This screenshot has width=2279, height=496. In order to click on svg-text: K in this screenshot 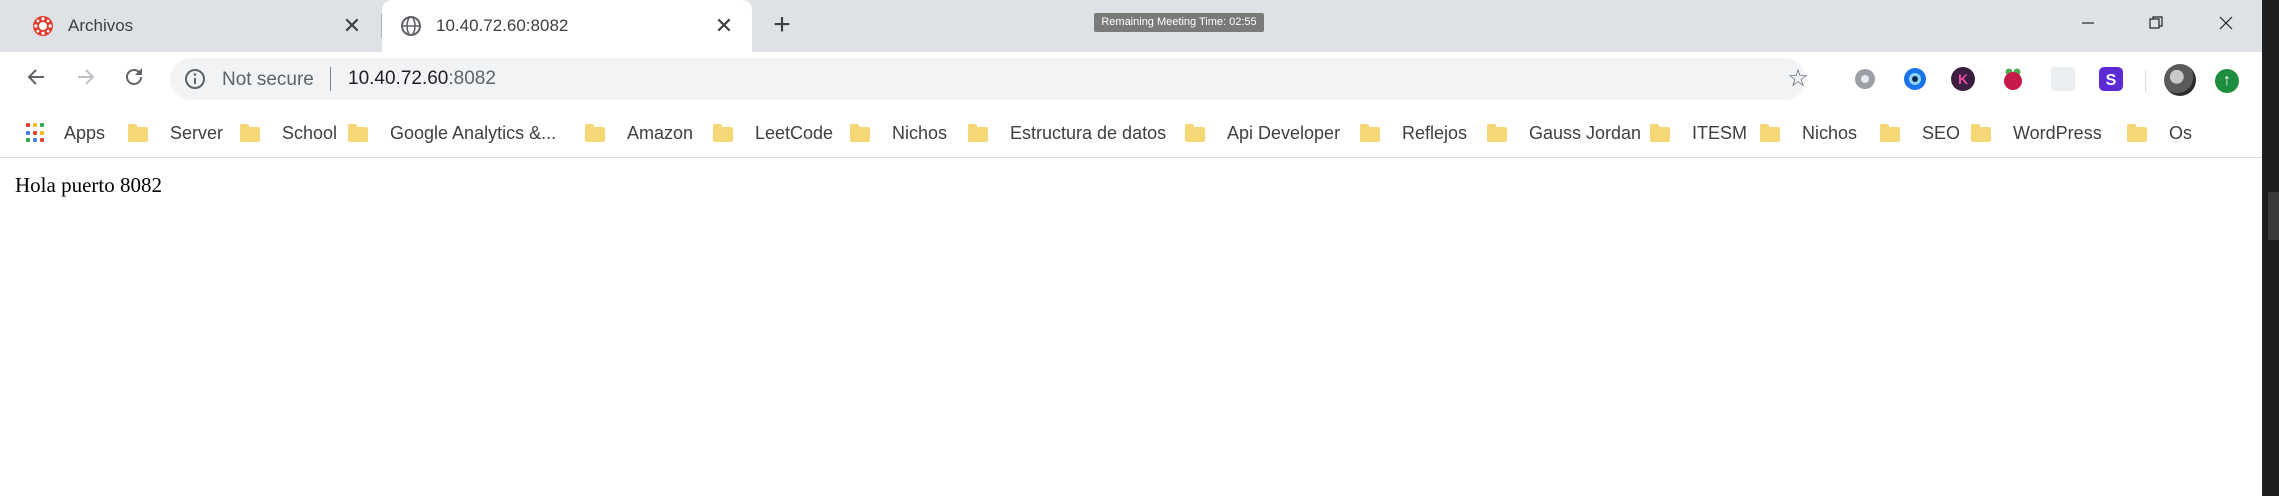, I will do `click(1963, 79)`.